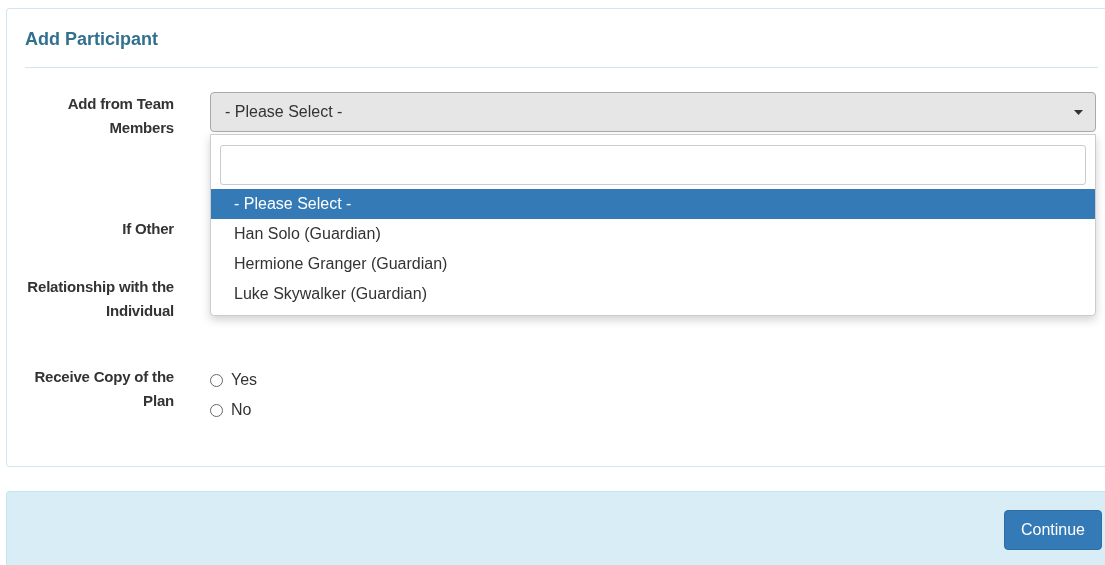 The height and width of the screenshot is (565, 1105). Describe the element at coordinates (1052, 530) in the screenshot. I see `continue-button: Continue` at that location.